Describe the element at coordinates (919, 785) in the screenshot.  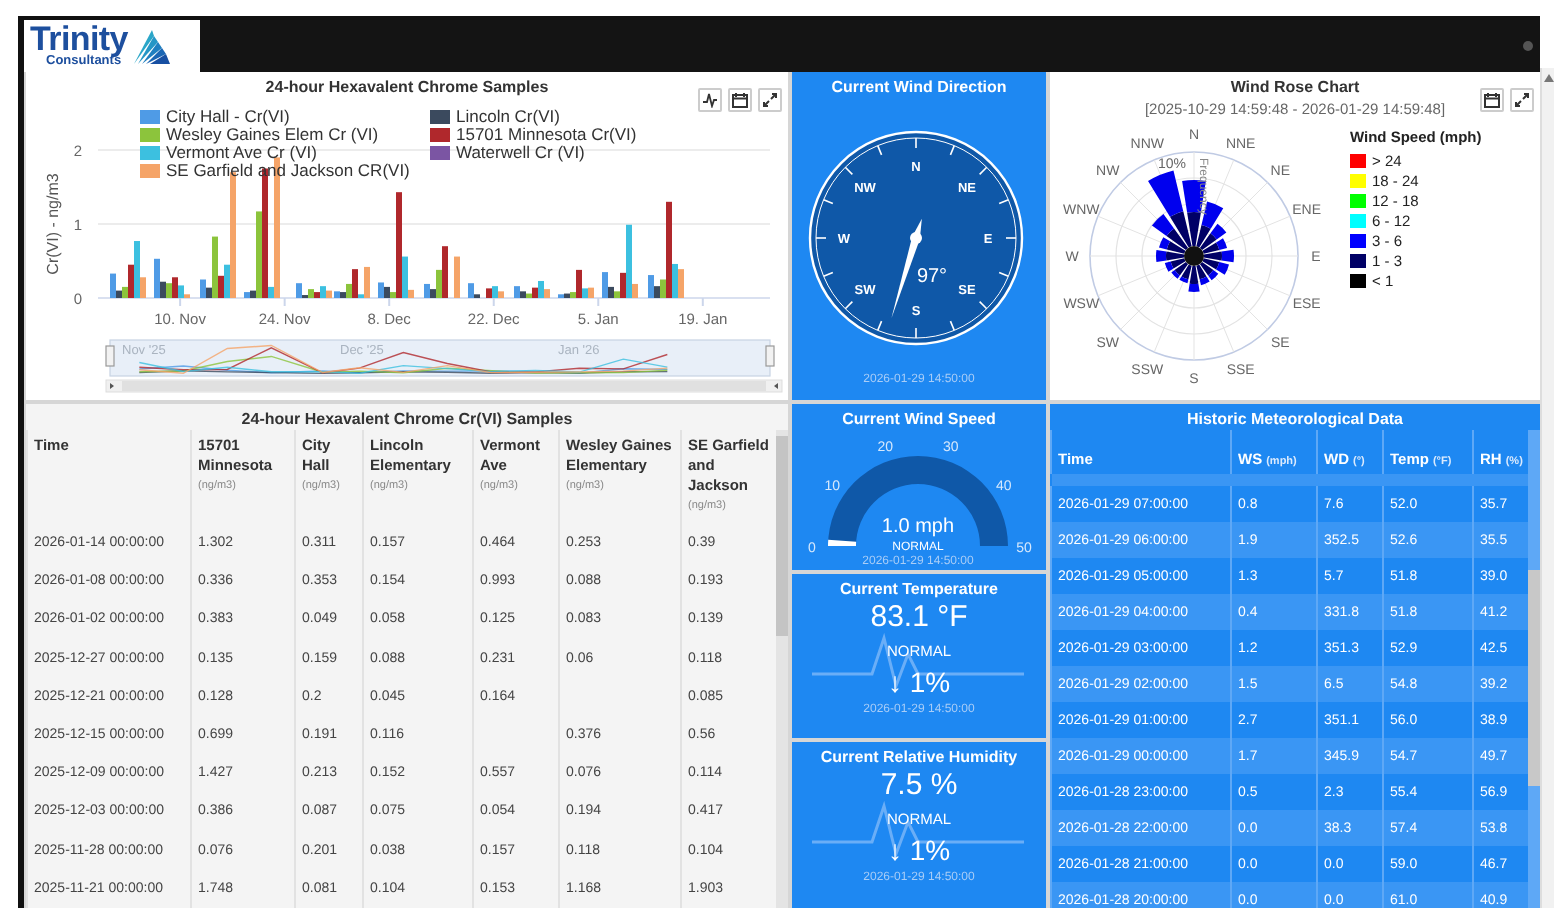
I see `reading-value: 7.5 %` at that location.